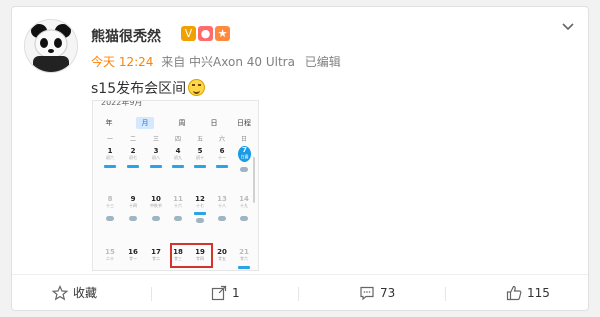 The height and width of the screenshot is (317, 600). I want to click on avatar, so click(51, 46).